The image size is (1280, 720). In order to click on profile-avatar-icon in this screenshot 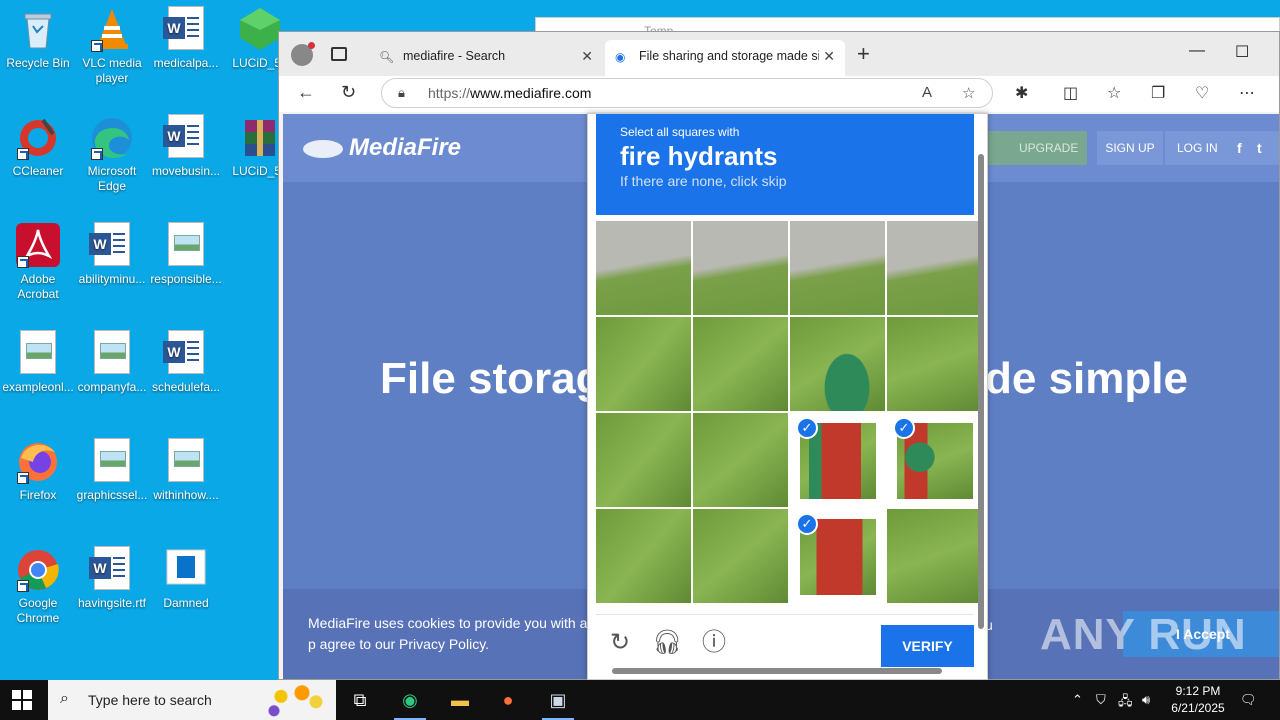, I will do `click(303, 54)`.